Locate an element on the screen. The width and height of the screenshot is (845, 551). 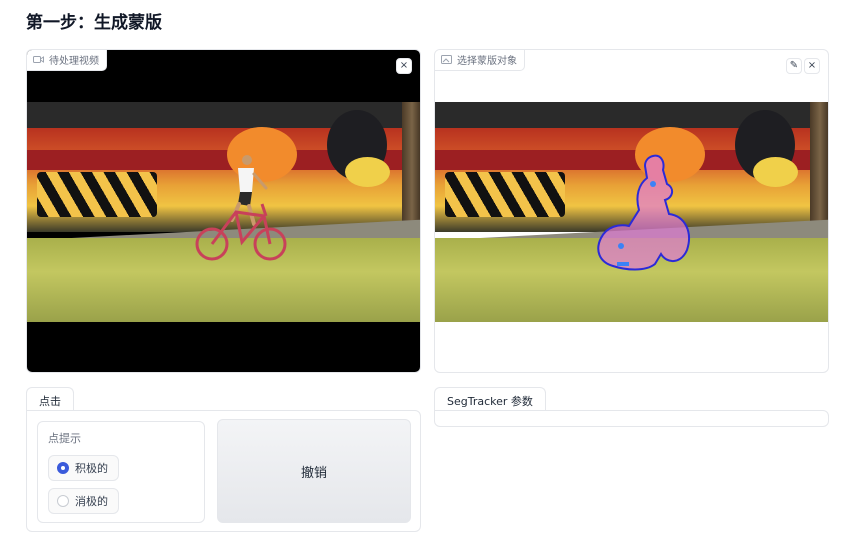
point-prompt-label: 点提示 is located at coordinates (64, 438).